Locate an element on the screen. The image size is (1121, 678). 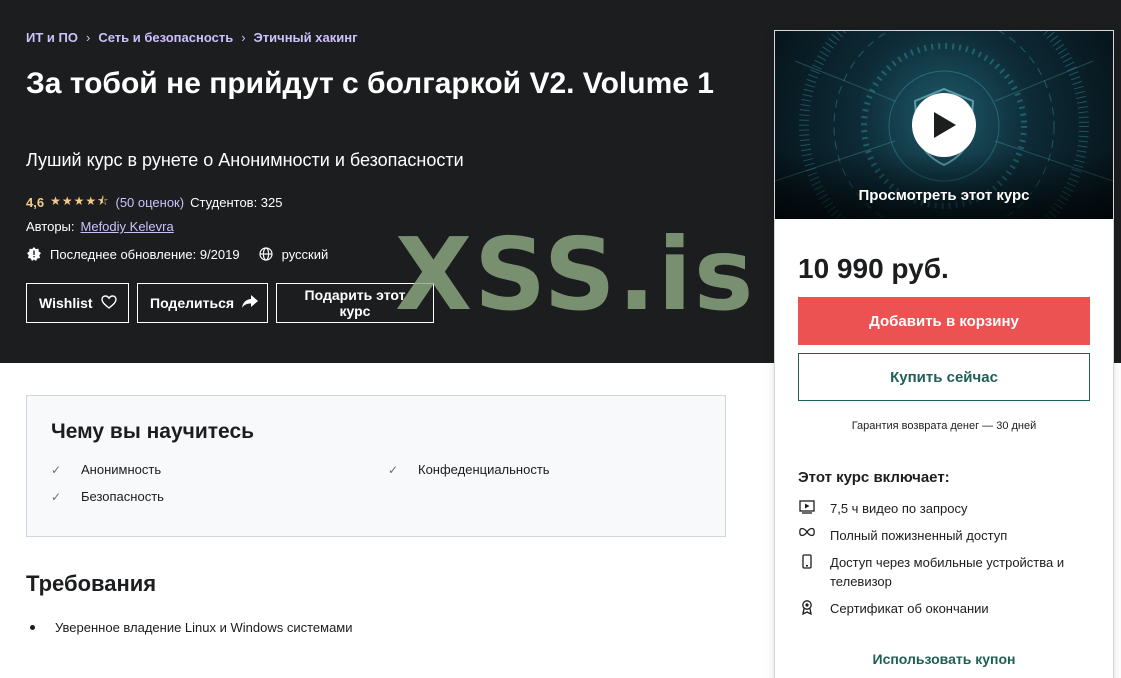
includes-text: 7,5 ч видео по запросу is located at coordinates (899, 508).